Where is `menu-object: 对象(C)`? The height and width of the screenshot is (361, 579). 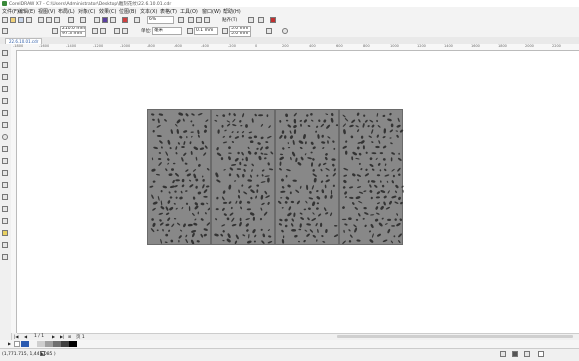
menu-object: 对象(C) is located at coordinates (86, 11).